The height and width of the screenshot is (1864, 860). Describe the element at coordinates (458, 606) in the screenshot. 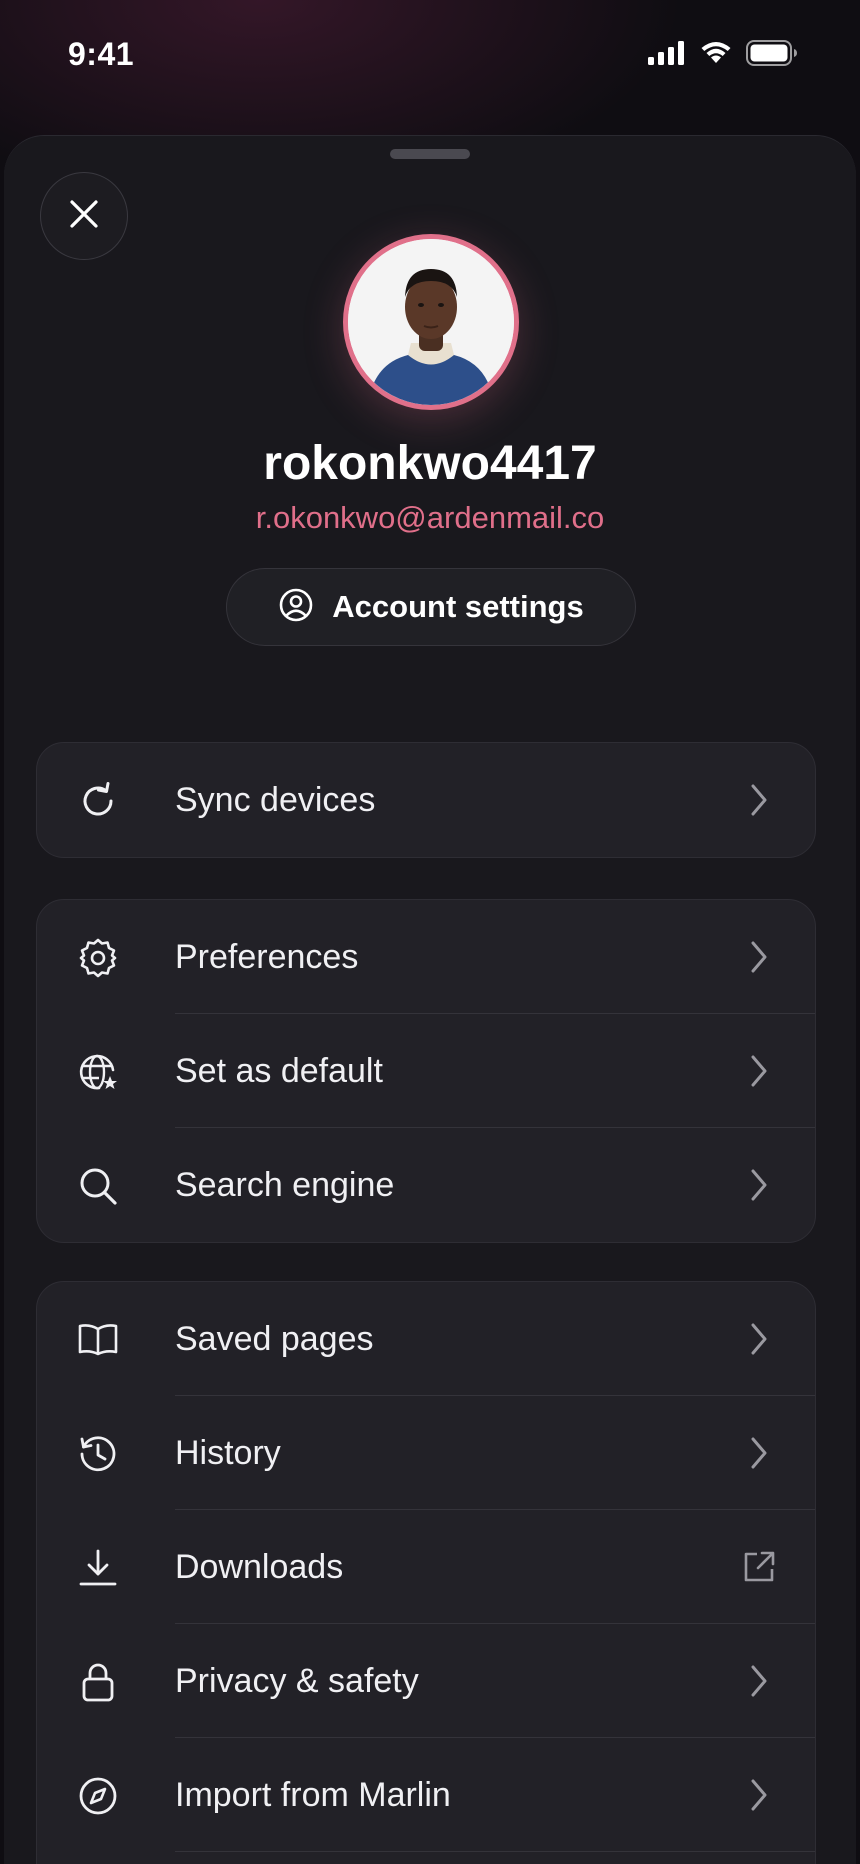

I see `account-settings-label: Account settings` at that location.